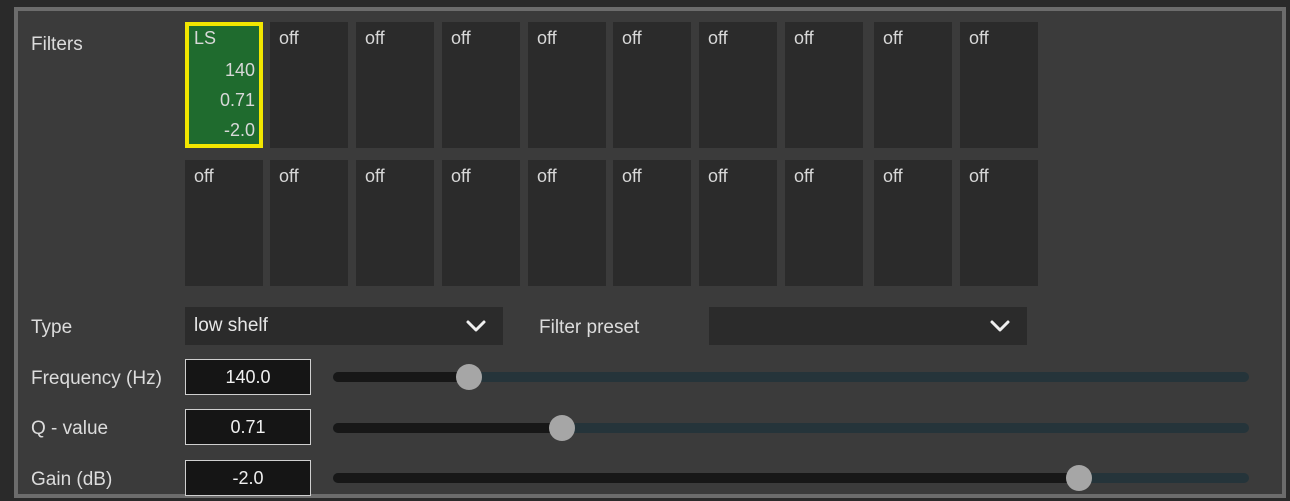 This screenshot has height=501, width=1290. I want to click on filter-q: 0.71, so click(237, 100).